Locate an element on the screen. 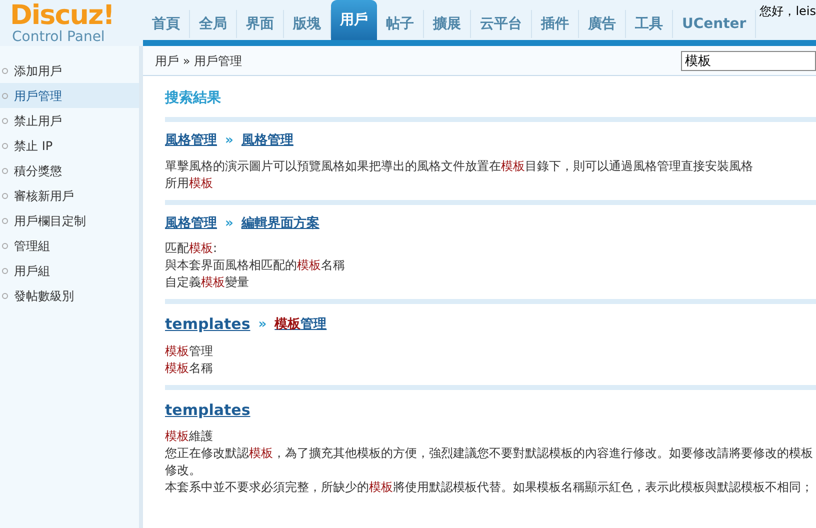  nav-tab: 擴展 is located at coordinates (447, 24).